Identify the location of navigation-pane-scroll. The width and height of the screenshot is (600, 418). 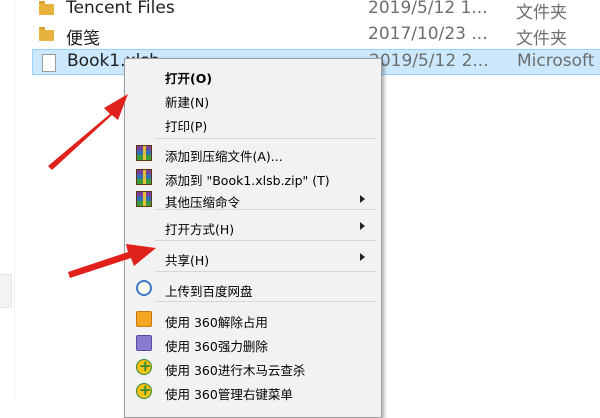
(6, 291).